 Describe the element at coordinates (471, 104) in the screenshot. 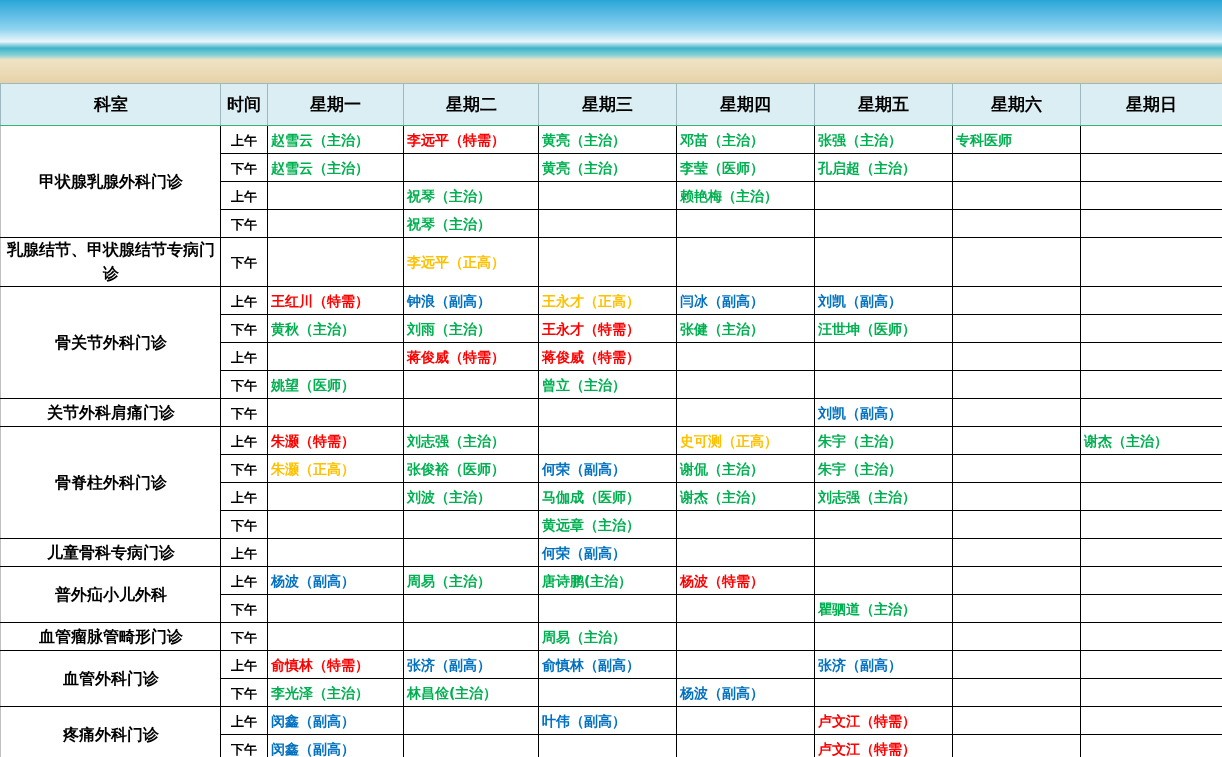

I see `column-header: 星期二` at that location.